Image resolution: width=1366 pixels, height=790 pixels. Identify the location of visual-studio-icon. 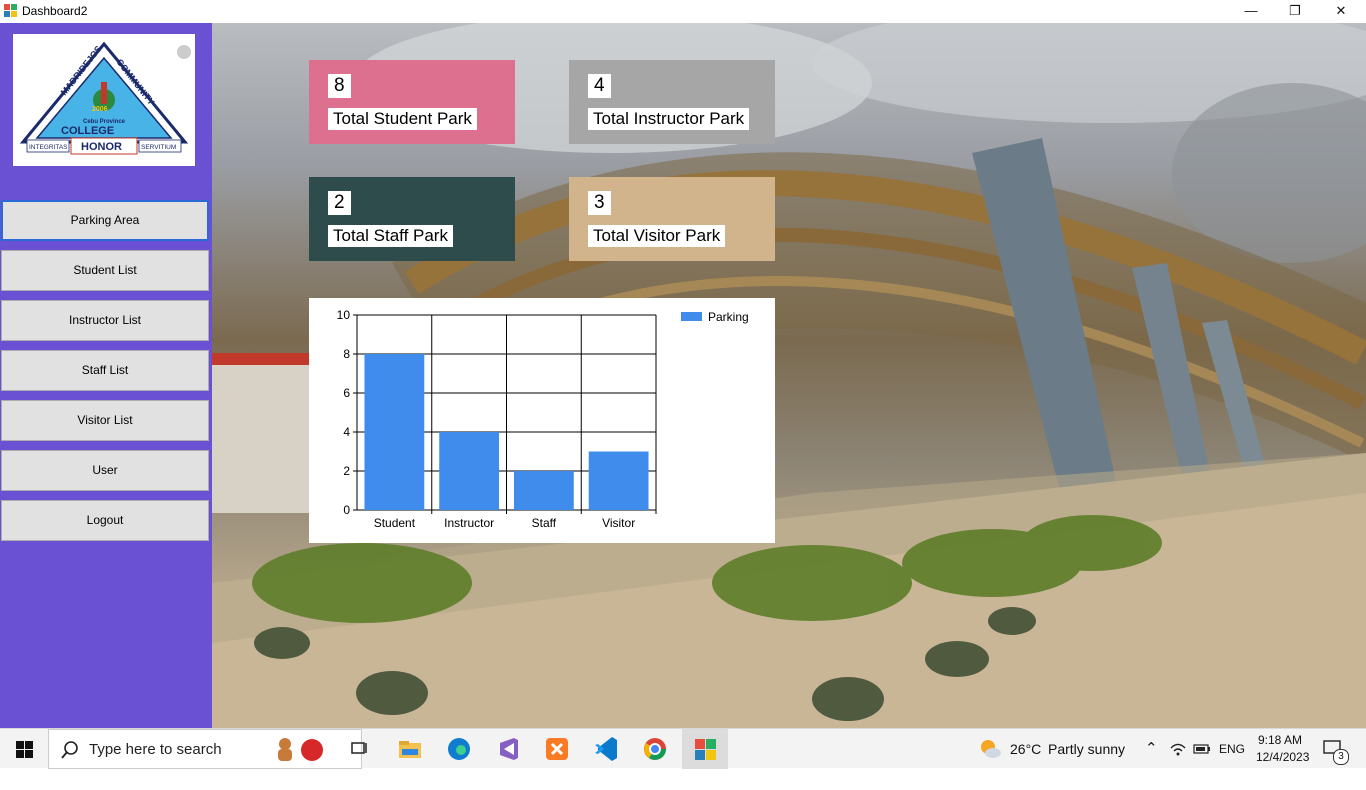
(508, 749).